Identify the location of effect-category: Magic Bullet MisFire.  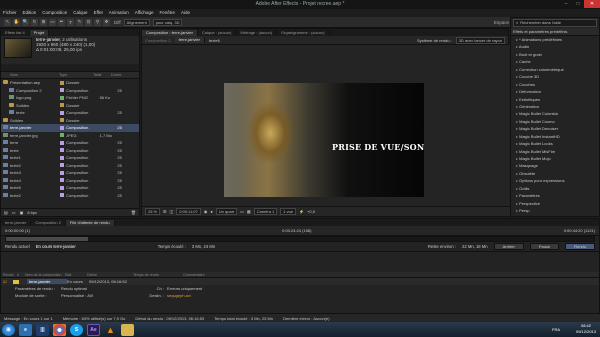
(555, 151).